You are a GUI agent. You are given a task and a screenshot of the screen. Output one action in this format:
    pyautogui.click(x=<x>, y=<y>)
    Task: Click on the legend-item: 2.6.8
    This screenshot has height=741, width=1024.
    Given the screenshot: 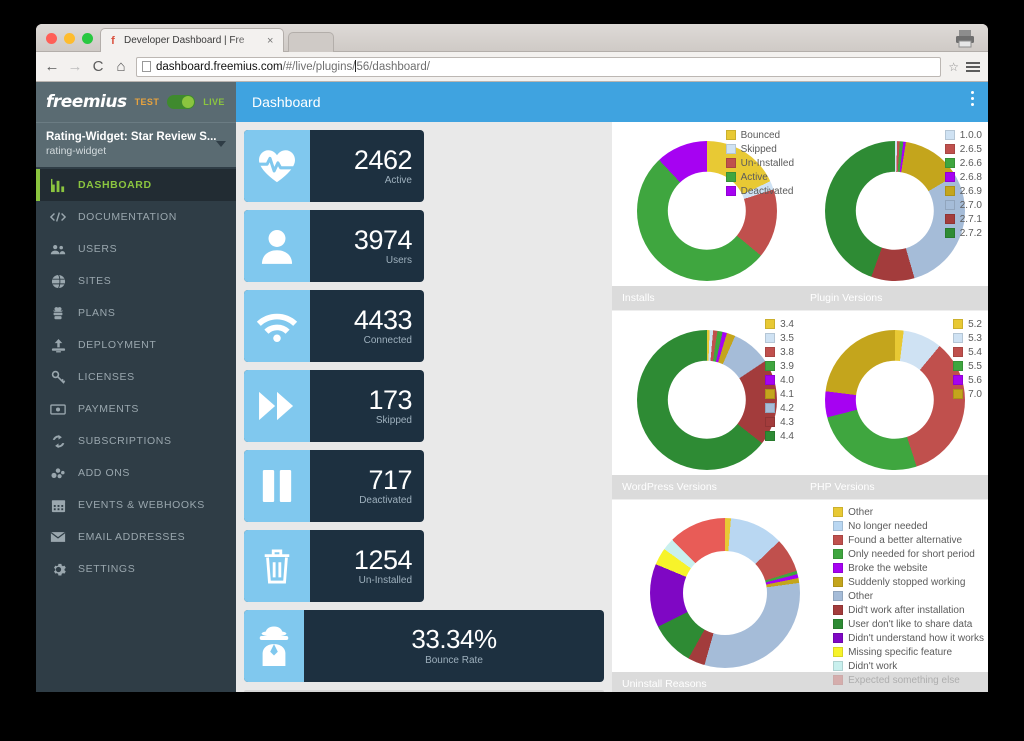 What is the action you would take?
    pyautogui.click(x=963, y=177)
    